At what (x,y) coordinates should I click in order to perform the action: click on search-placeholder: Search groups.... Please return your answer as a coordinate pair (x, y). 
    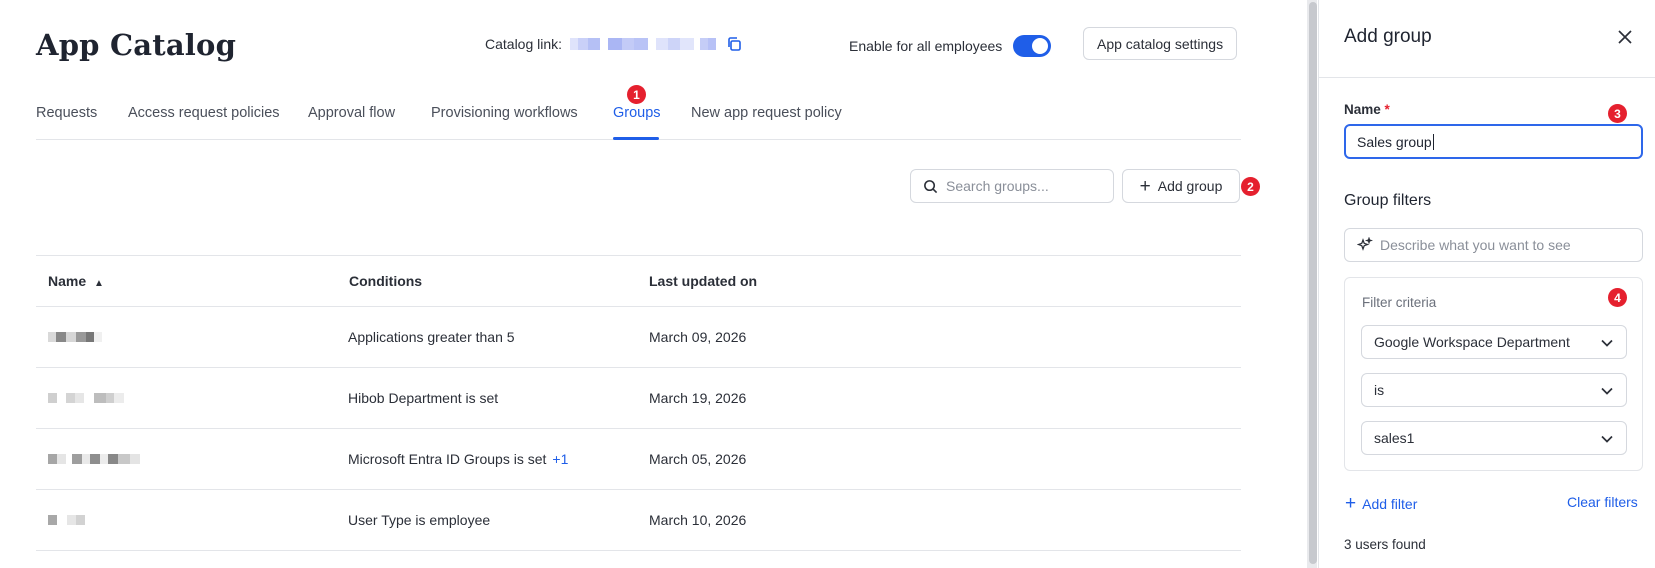
    Looking at the image, I should click on (997, 186).